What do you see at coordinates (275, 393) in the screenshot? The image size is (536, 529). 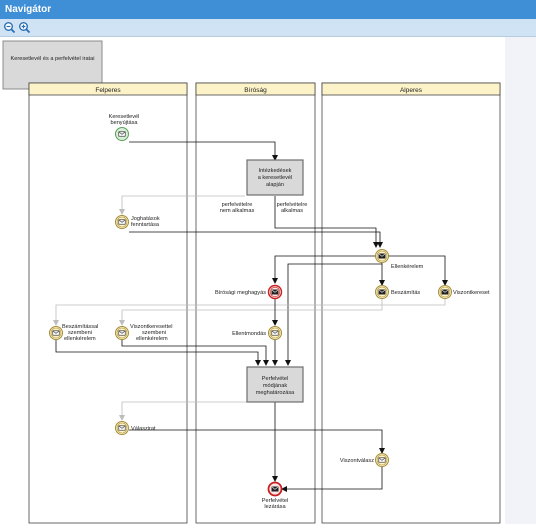 I see `task-perfelvetel-line3: meghatározása` at bounding box center [275, 393].